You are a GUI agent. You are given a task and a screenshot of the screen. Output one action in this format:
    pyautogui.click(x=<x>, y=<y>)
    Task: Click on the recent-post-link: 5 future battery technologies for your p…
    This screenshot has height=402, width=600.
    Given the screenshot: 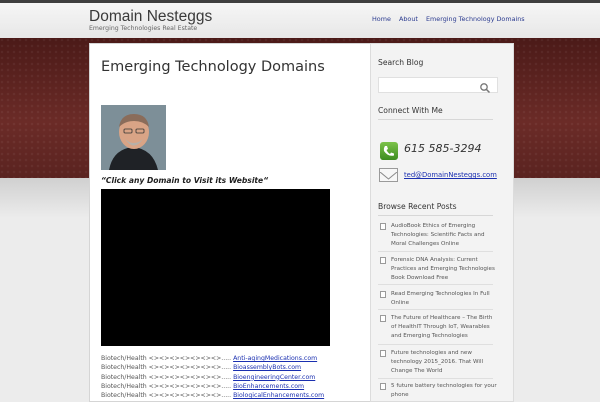 What is the action you would take?
    pyautogui.click(x=445, y=391)
    